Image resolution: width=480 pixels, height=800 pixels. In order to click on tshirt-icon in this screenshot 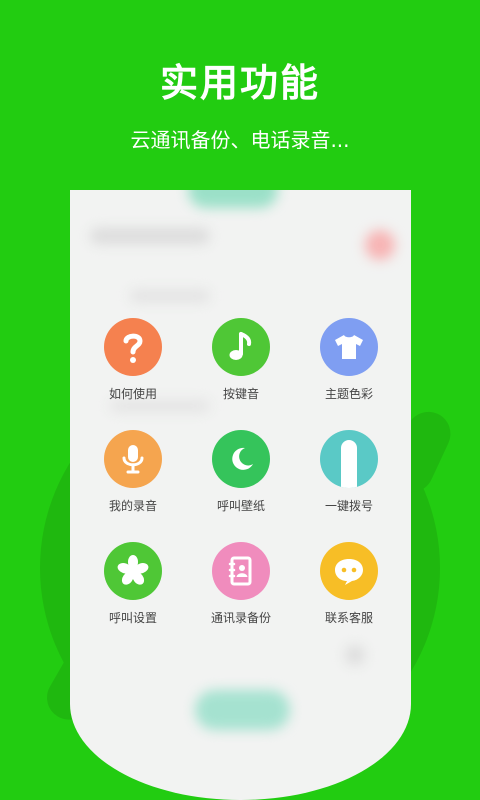, I will do `click(349, 347)`.